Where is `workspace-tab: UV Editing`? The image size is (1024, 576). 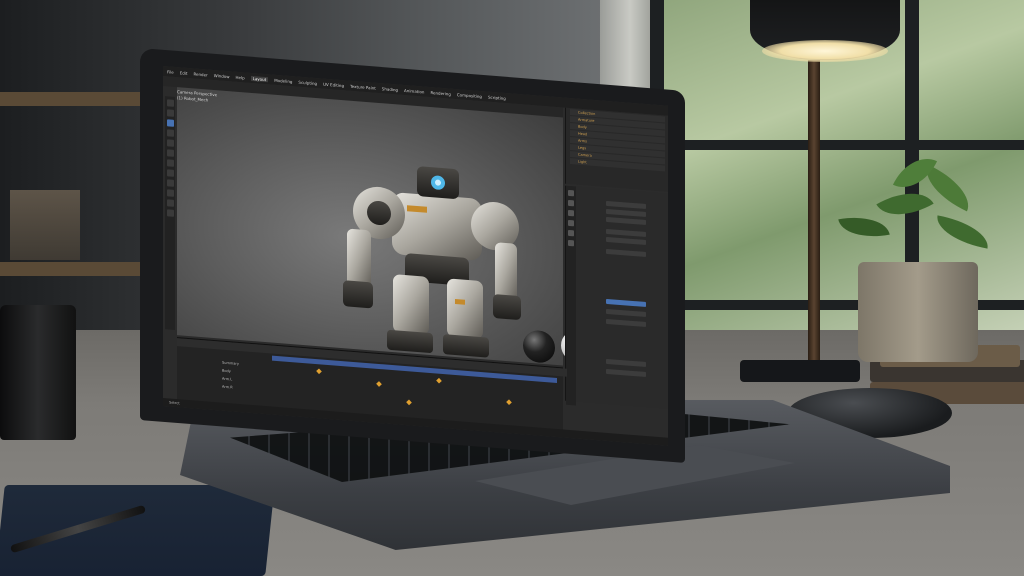
workspace-tab: UV Editing is located at coordinates (333, 84).